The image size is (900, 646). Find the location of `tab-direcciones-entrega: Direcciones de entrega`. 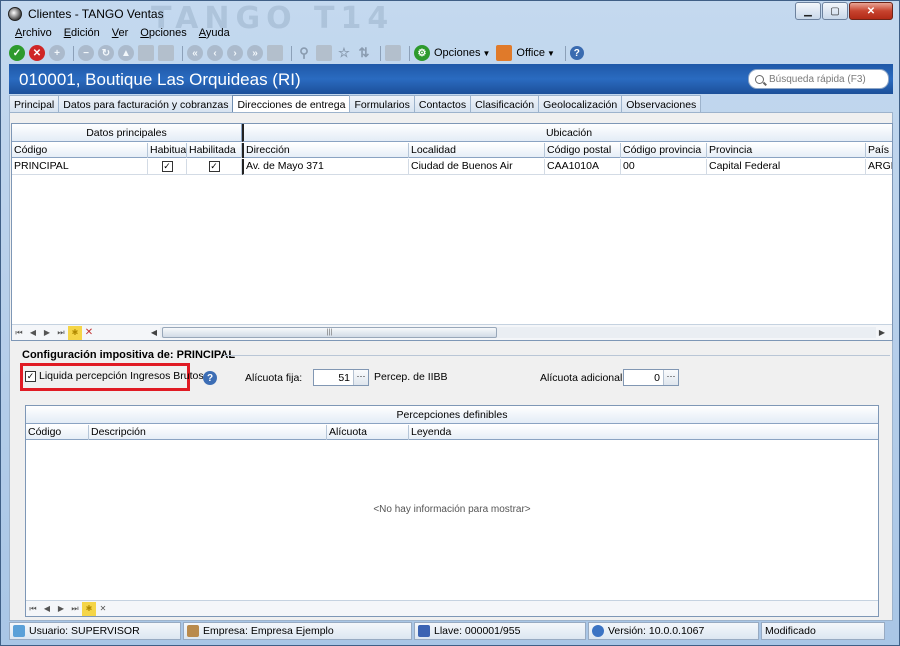

tab-direcciones-entrega: Direcciones de entrega is located at coordinates (291, 104).